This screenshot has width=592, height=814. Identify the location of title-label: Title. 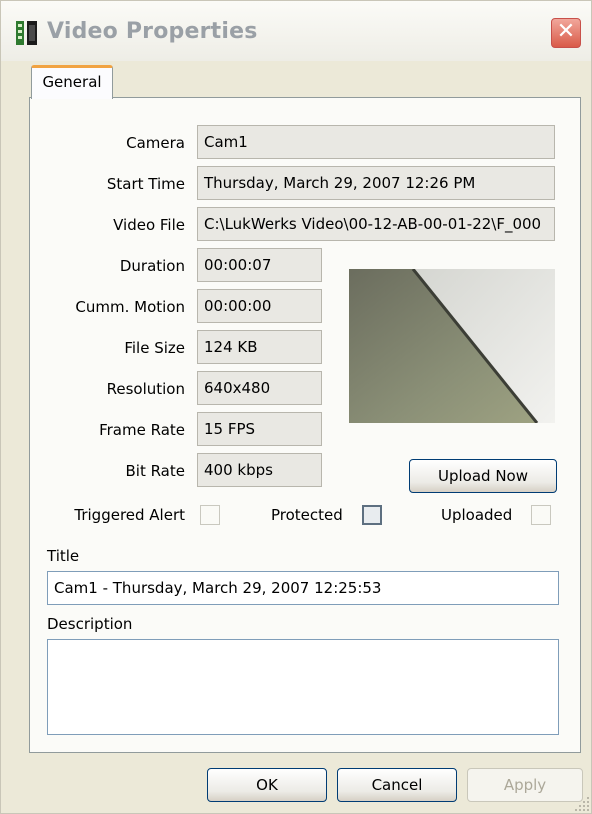
(63, 556).